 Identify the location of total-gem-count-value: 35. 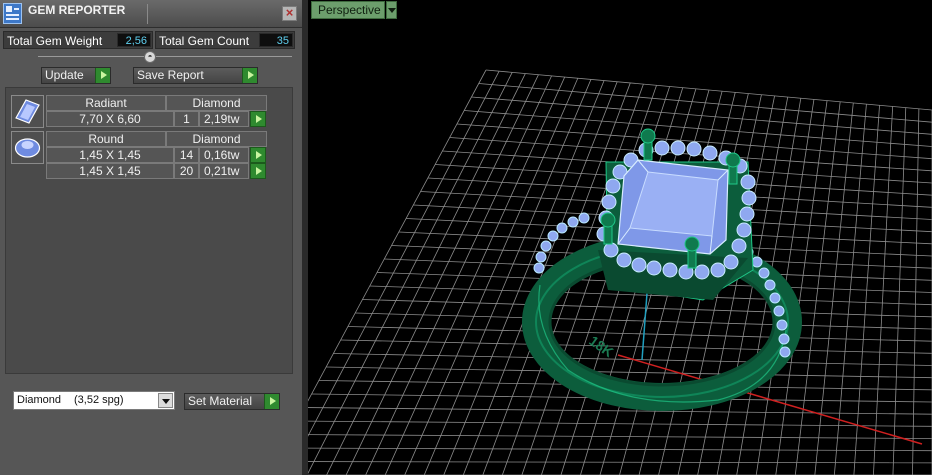
(276, 40).